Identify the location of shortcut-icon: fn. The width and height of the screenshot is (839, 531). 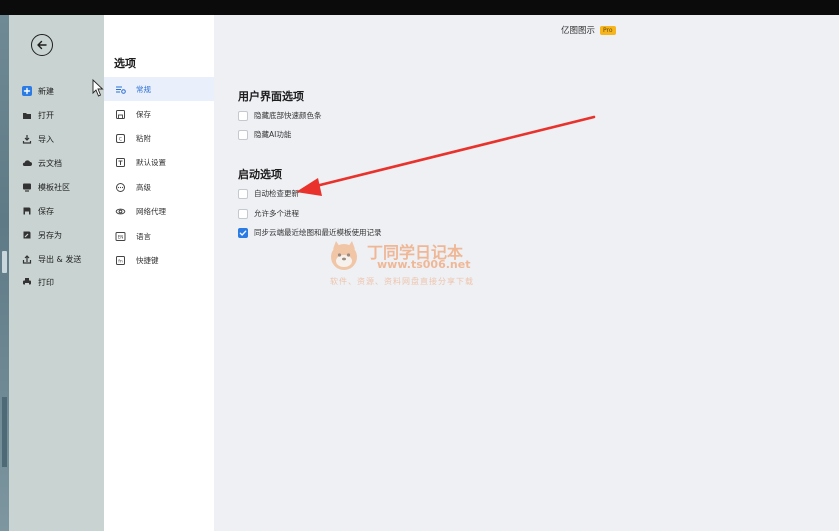
(120, 260).